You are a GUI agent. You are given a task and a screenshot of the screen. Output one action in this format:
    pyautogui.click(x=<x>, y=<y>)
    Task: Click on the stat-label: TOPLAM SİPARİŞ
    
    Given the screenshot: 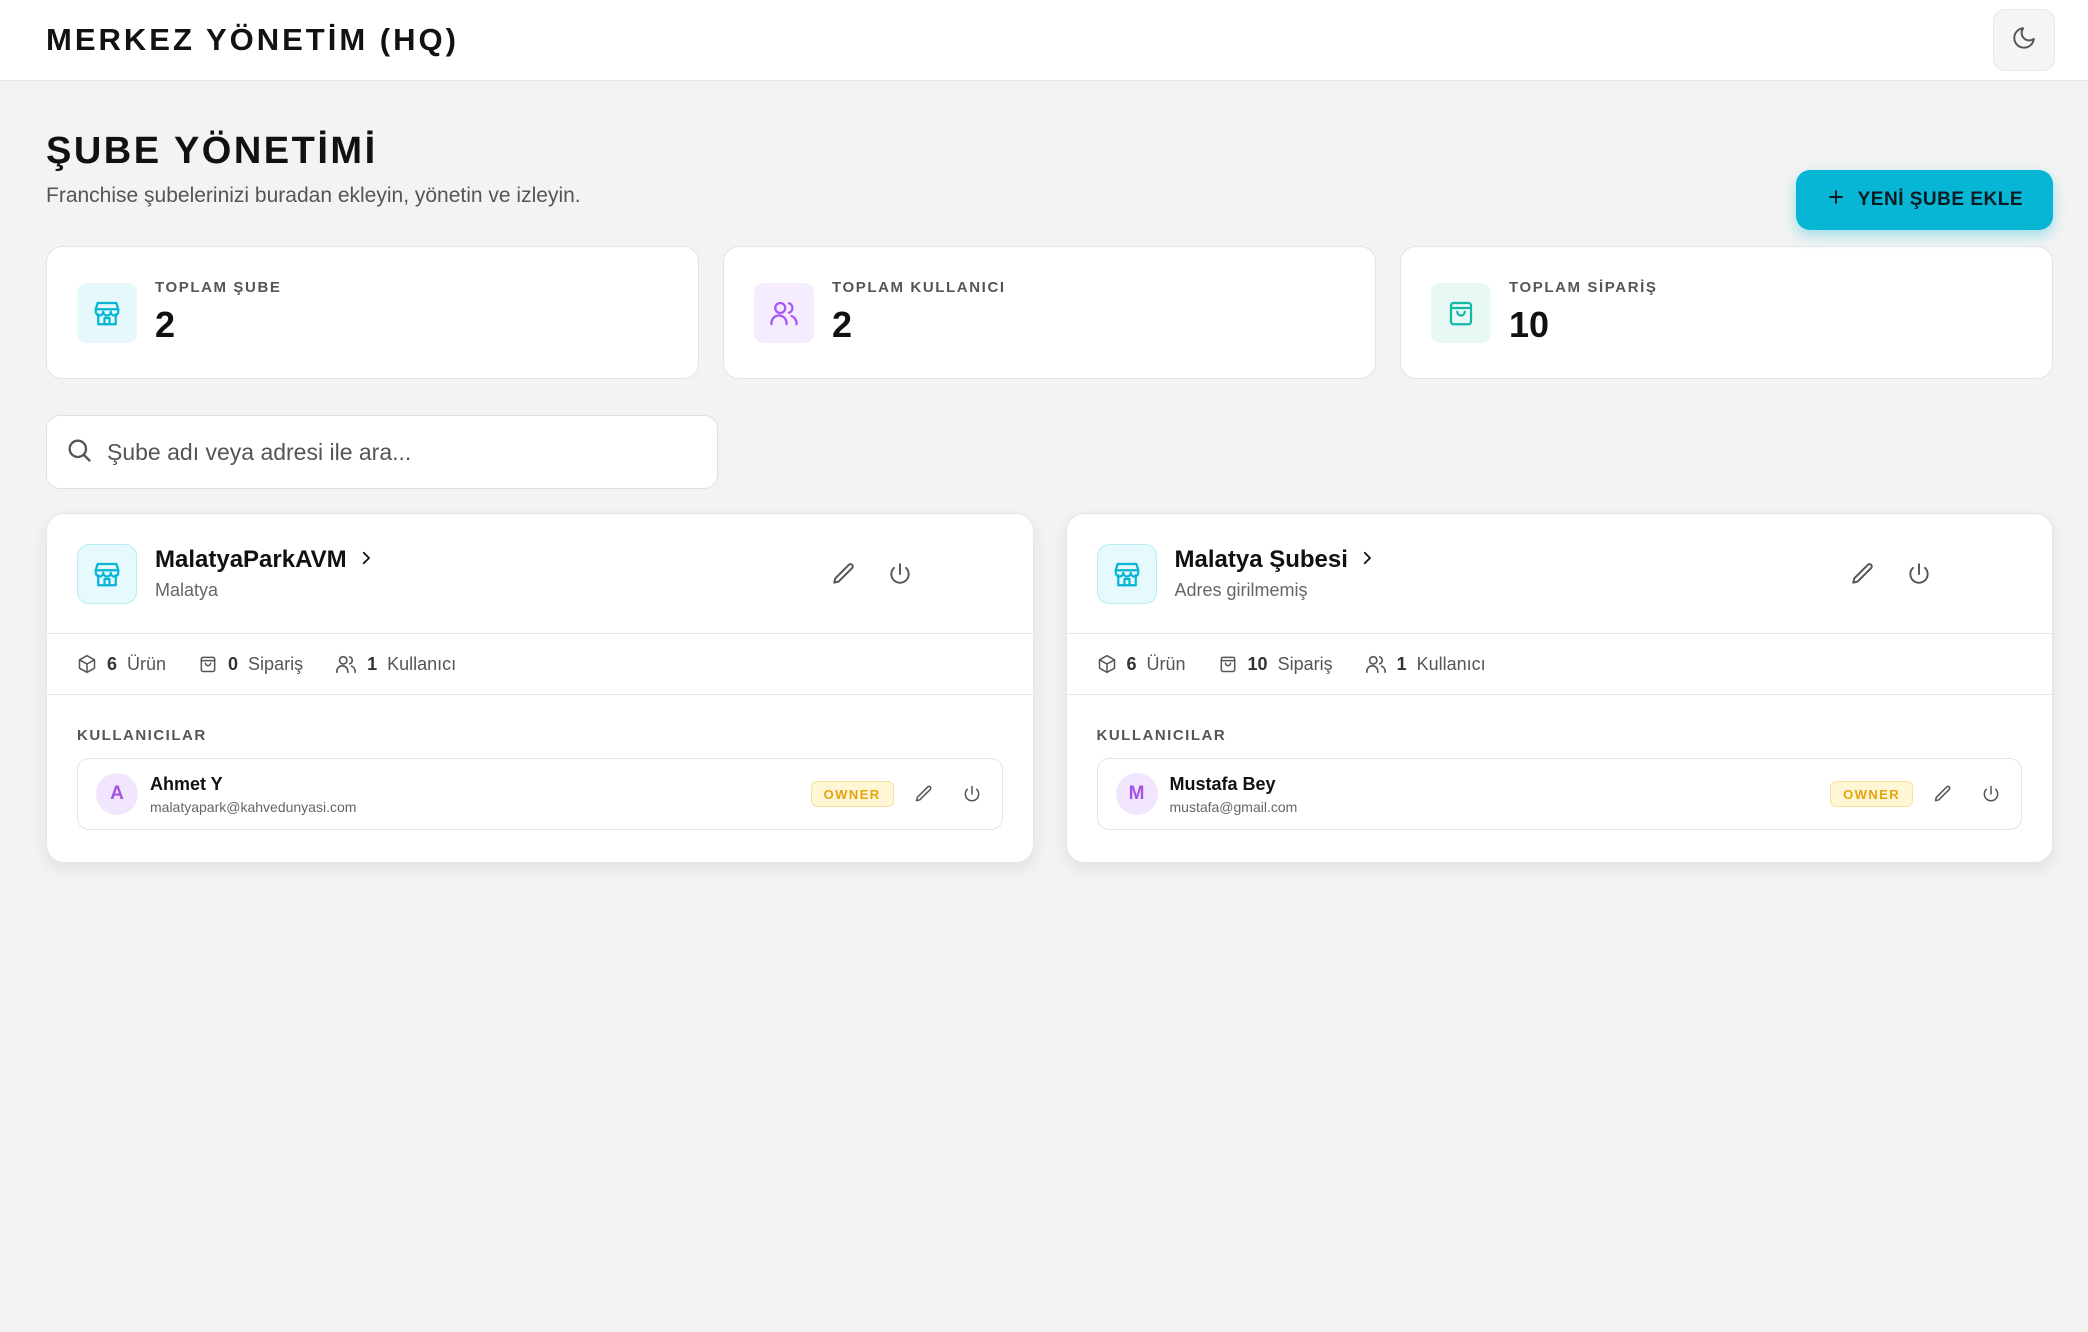 What is the action you would take?
    pyautogui.click(x=1583, y=287)
    